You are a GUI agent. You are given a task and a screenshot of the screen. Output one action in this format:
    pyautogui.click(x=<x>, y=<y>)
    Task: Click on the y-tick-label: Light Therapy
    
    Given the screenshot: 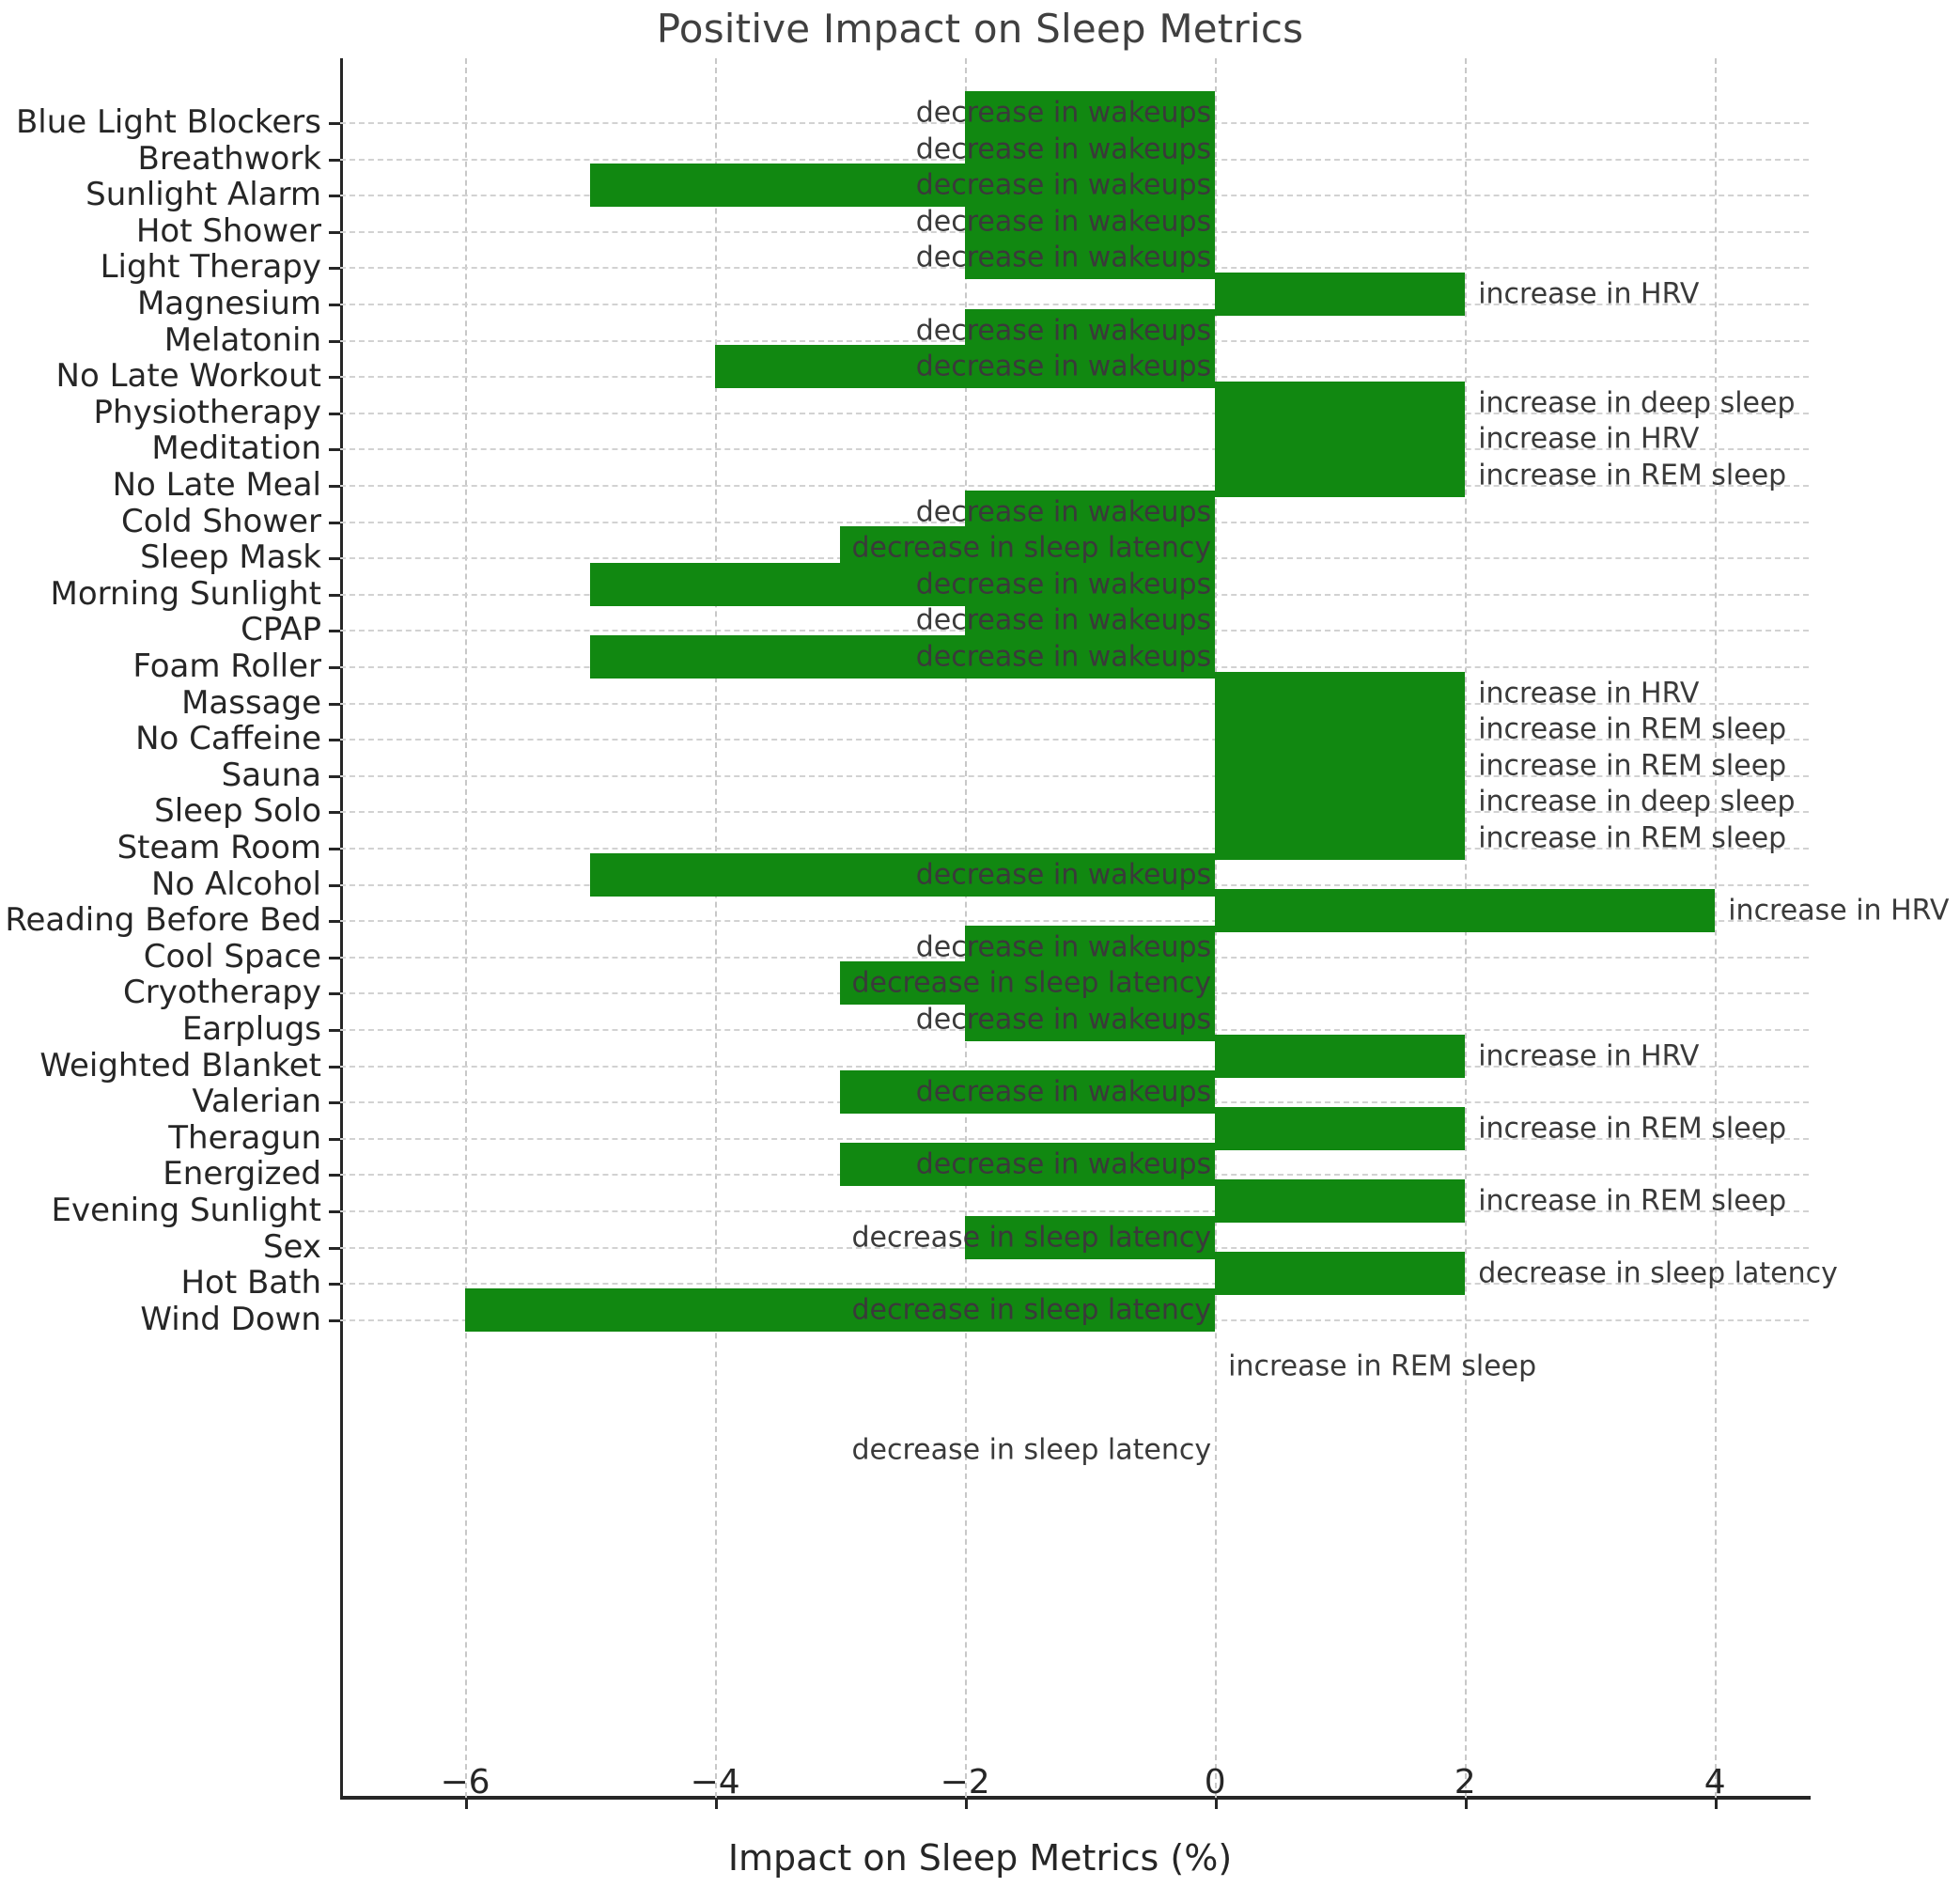 What is the action you would take?
    pyautogui.click(x=210, y=267)
    